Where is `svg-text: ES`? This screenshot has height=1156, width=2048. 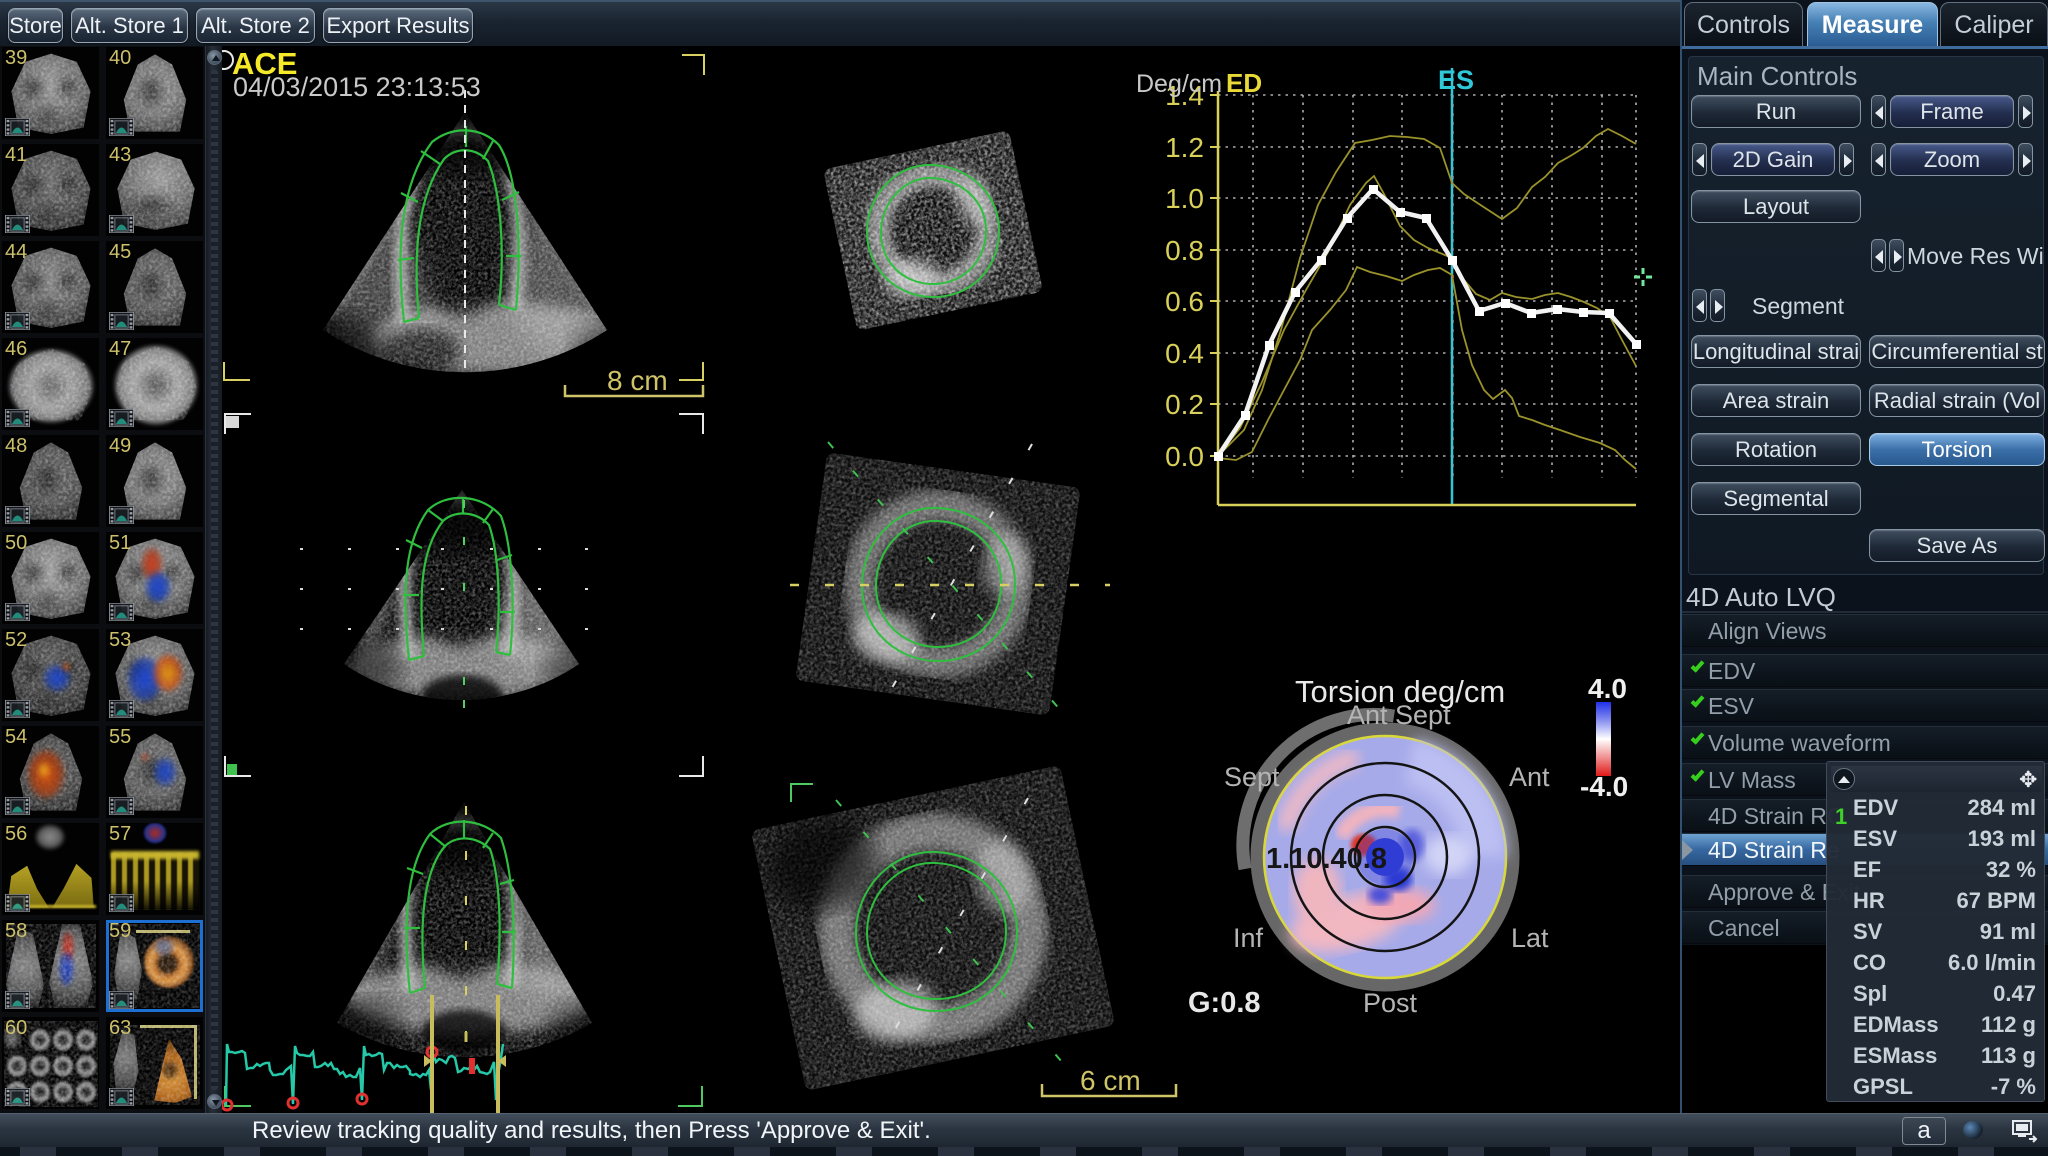 svg-text: ES is located at coordinates (1456, 80).